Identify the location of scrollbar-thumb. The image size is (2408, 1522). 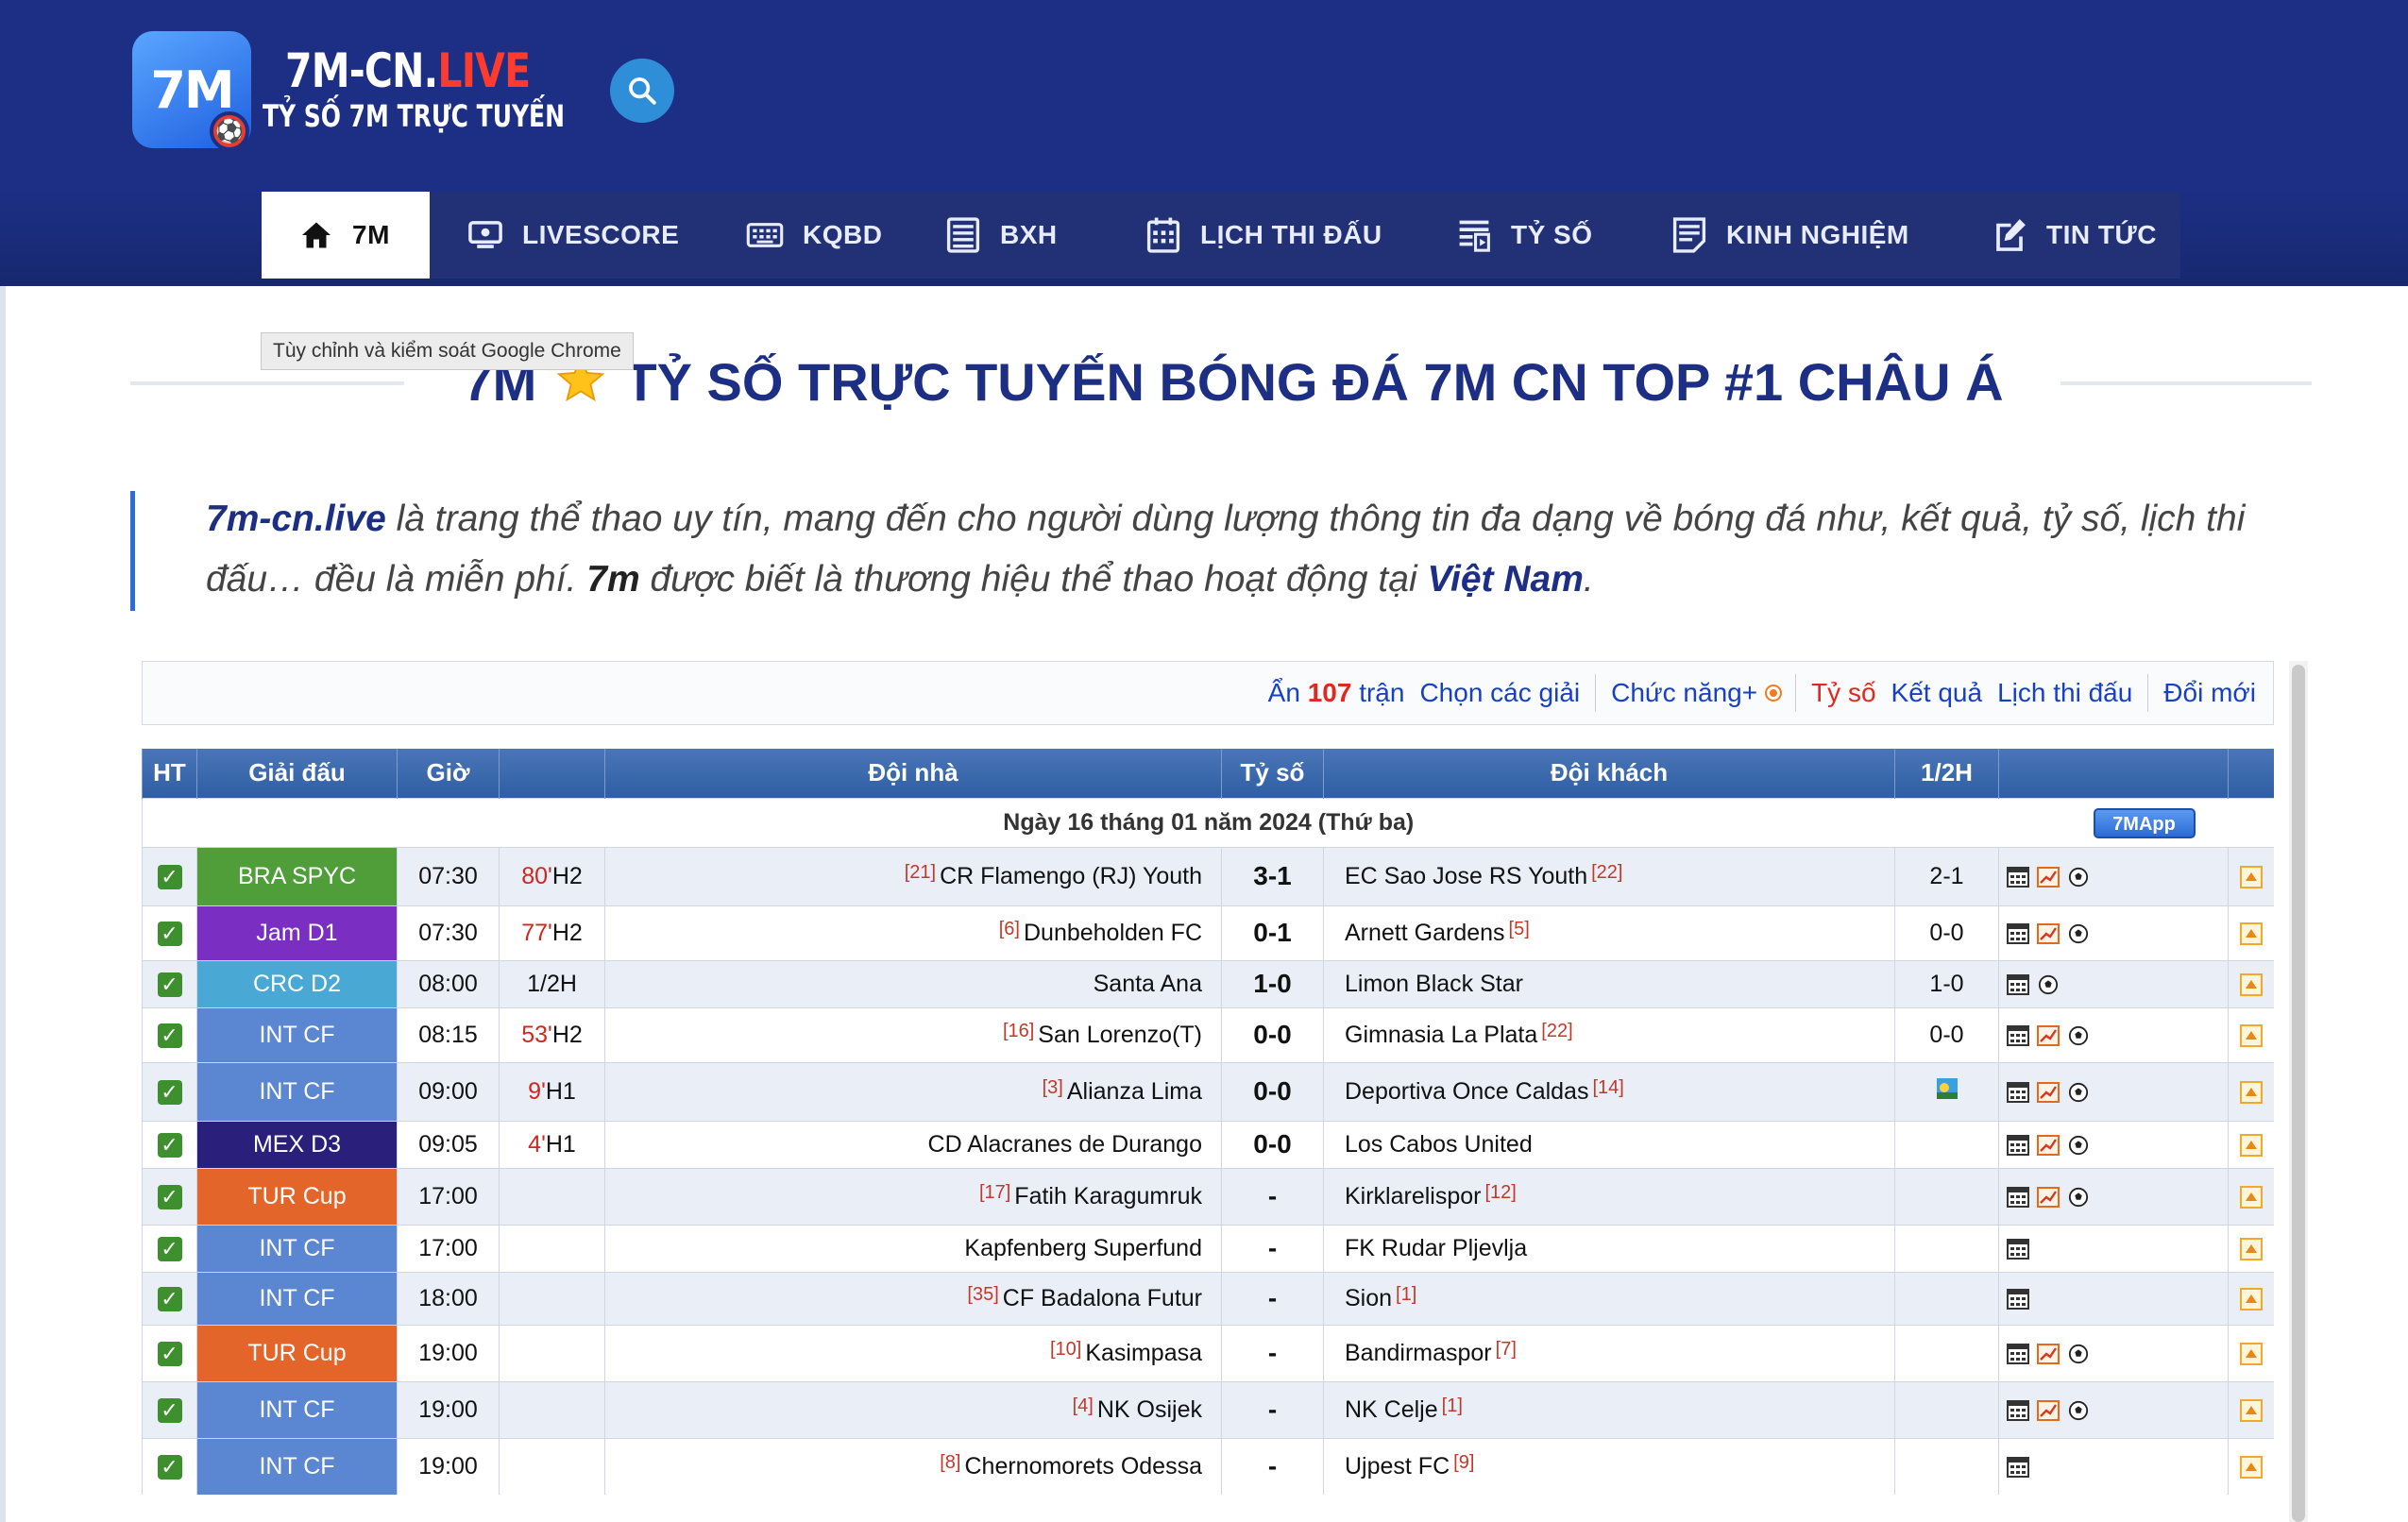
(2298, 1093).